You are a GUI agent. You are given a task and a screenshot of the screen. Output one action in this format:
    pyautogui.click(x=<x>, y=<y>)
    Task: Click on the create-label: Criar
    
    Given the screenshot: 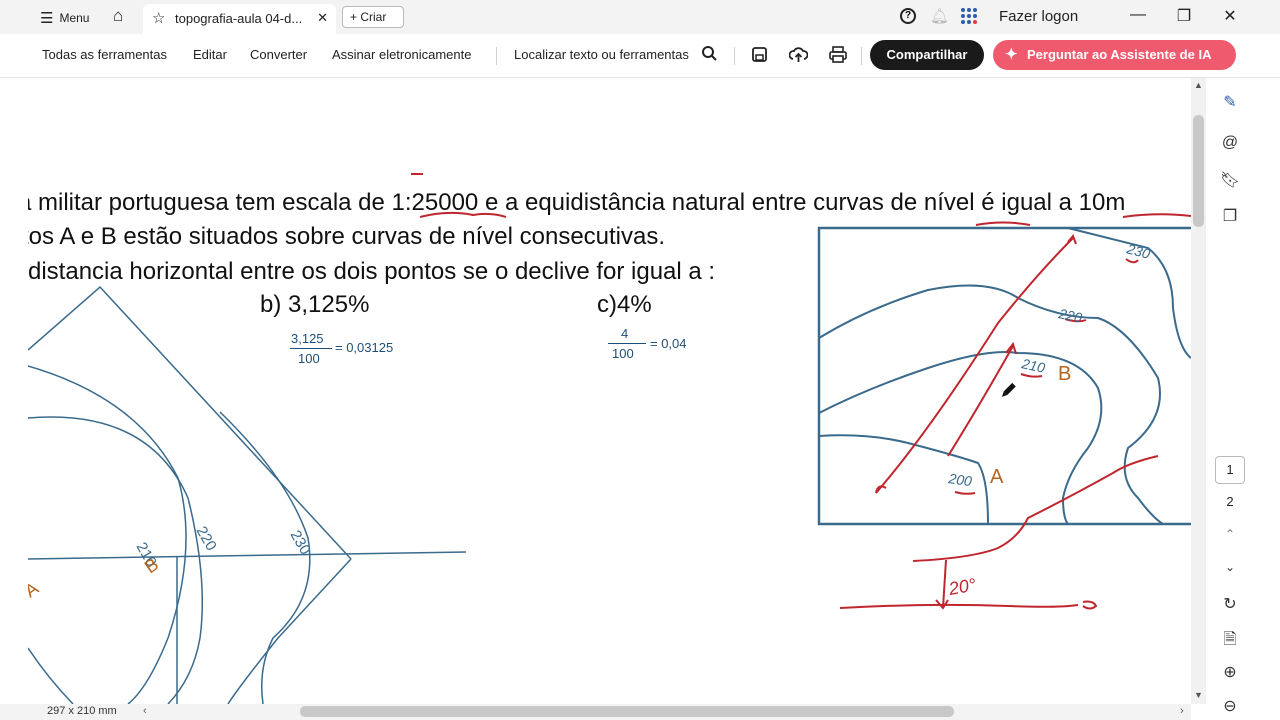 What is the action you would take?
    pyautogui.click(x=373, y=17)
    